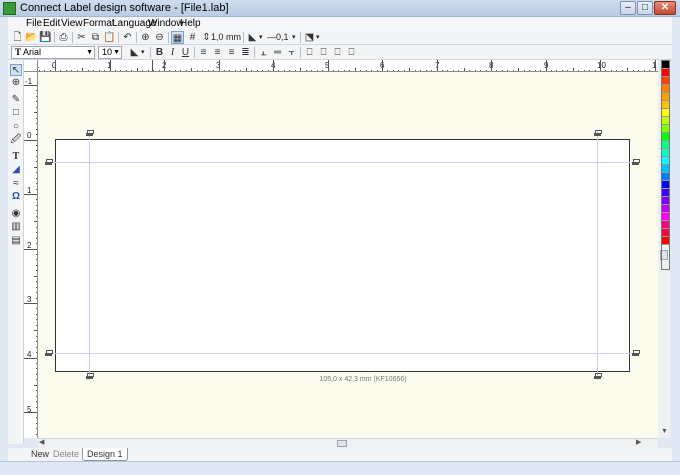 The image size is (680, 475). Describe the element at coordinates (348, 443) in the screenshot. I see `horizontal-scrollbar: ◀ ▶` at that location.